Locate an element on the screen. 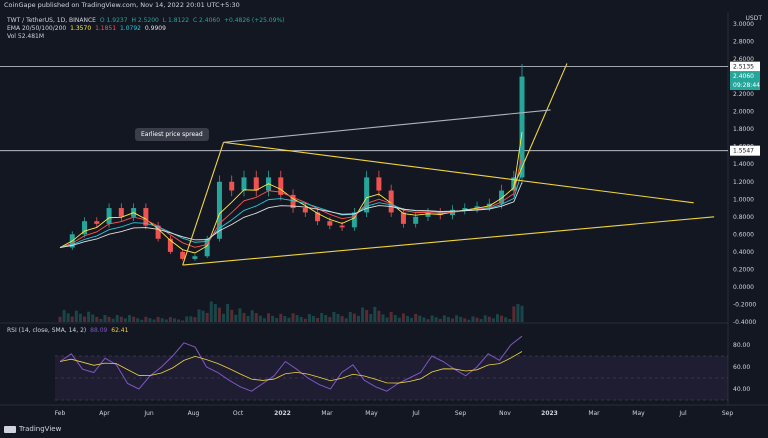  ema100-value: 1.0792 is located at coordinates (130, 28).